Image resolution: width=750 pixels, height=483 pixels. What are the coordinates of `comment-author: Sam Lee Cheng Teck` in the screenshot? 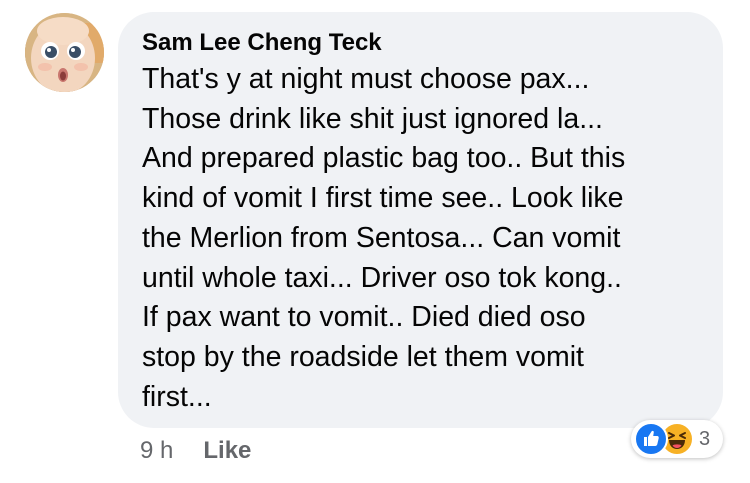 It's located at (420, 43).